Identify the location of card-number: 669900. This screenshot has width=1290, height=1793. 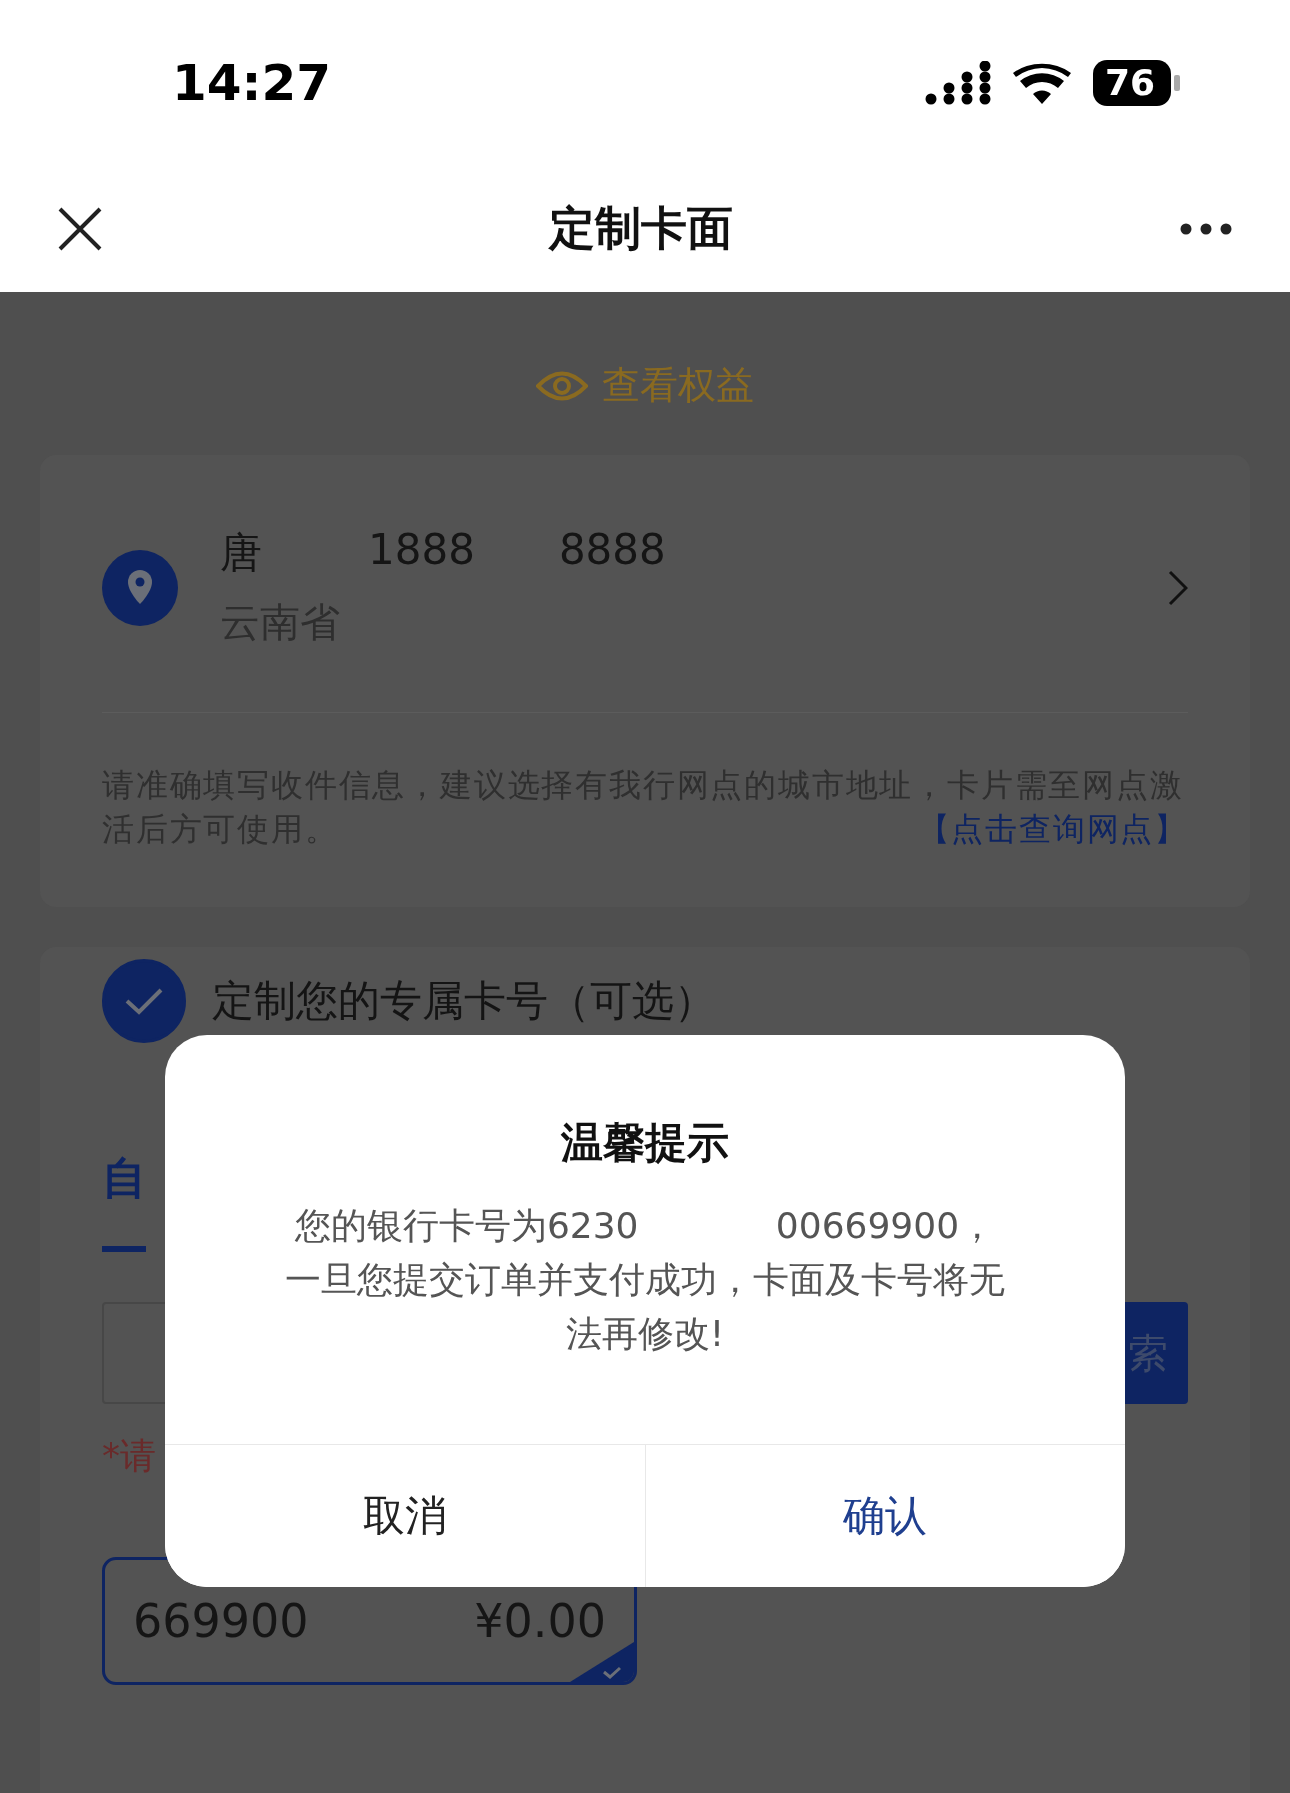
(221, 1621).